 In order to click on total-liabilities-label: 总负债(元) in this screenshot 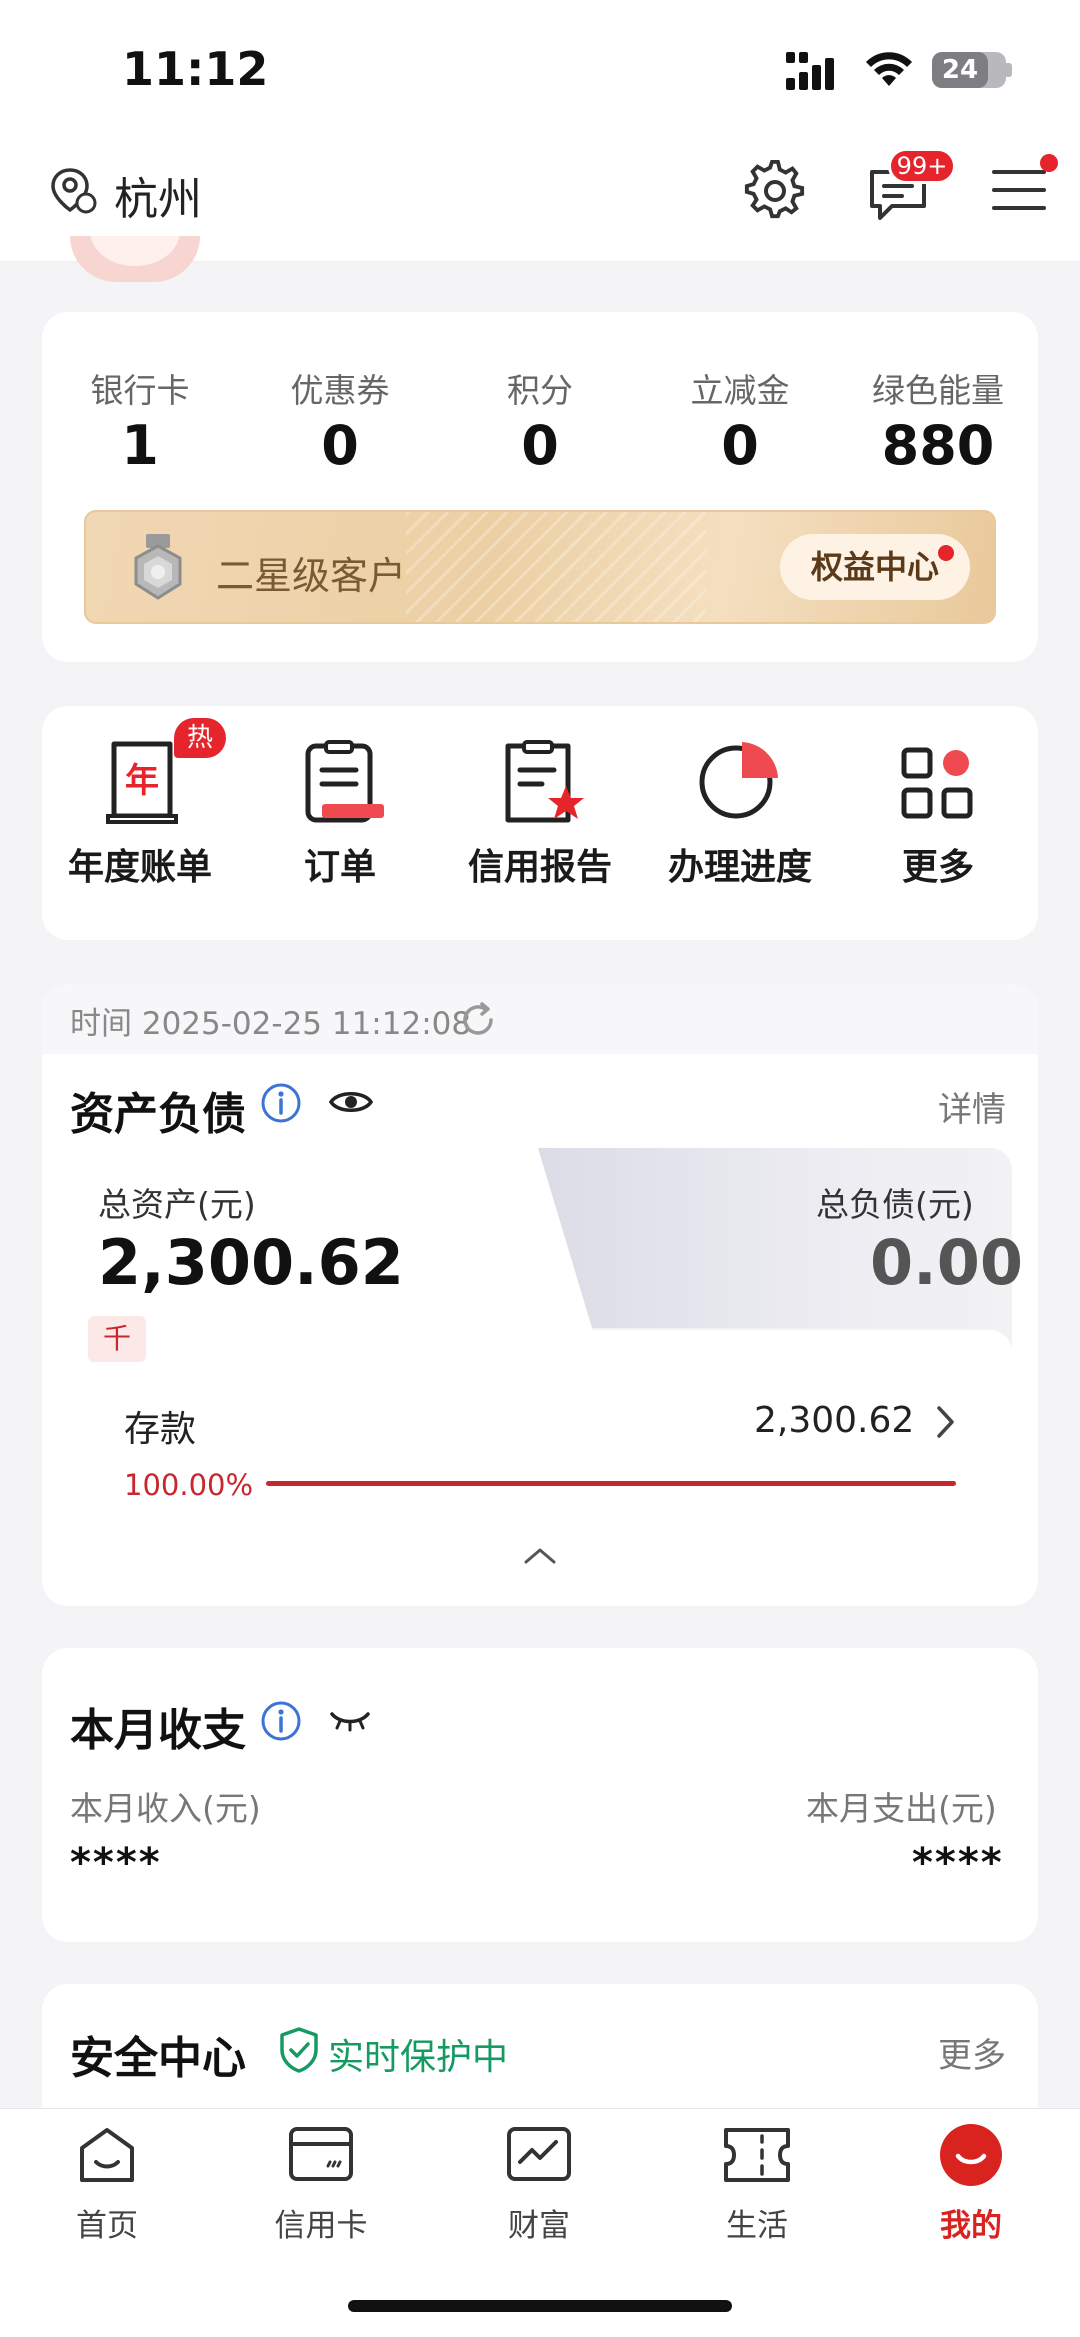, I will do `click(895, 1204)`.